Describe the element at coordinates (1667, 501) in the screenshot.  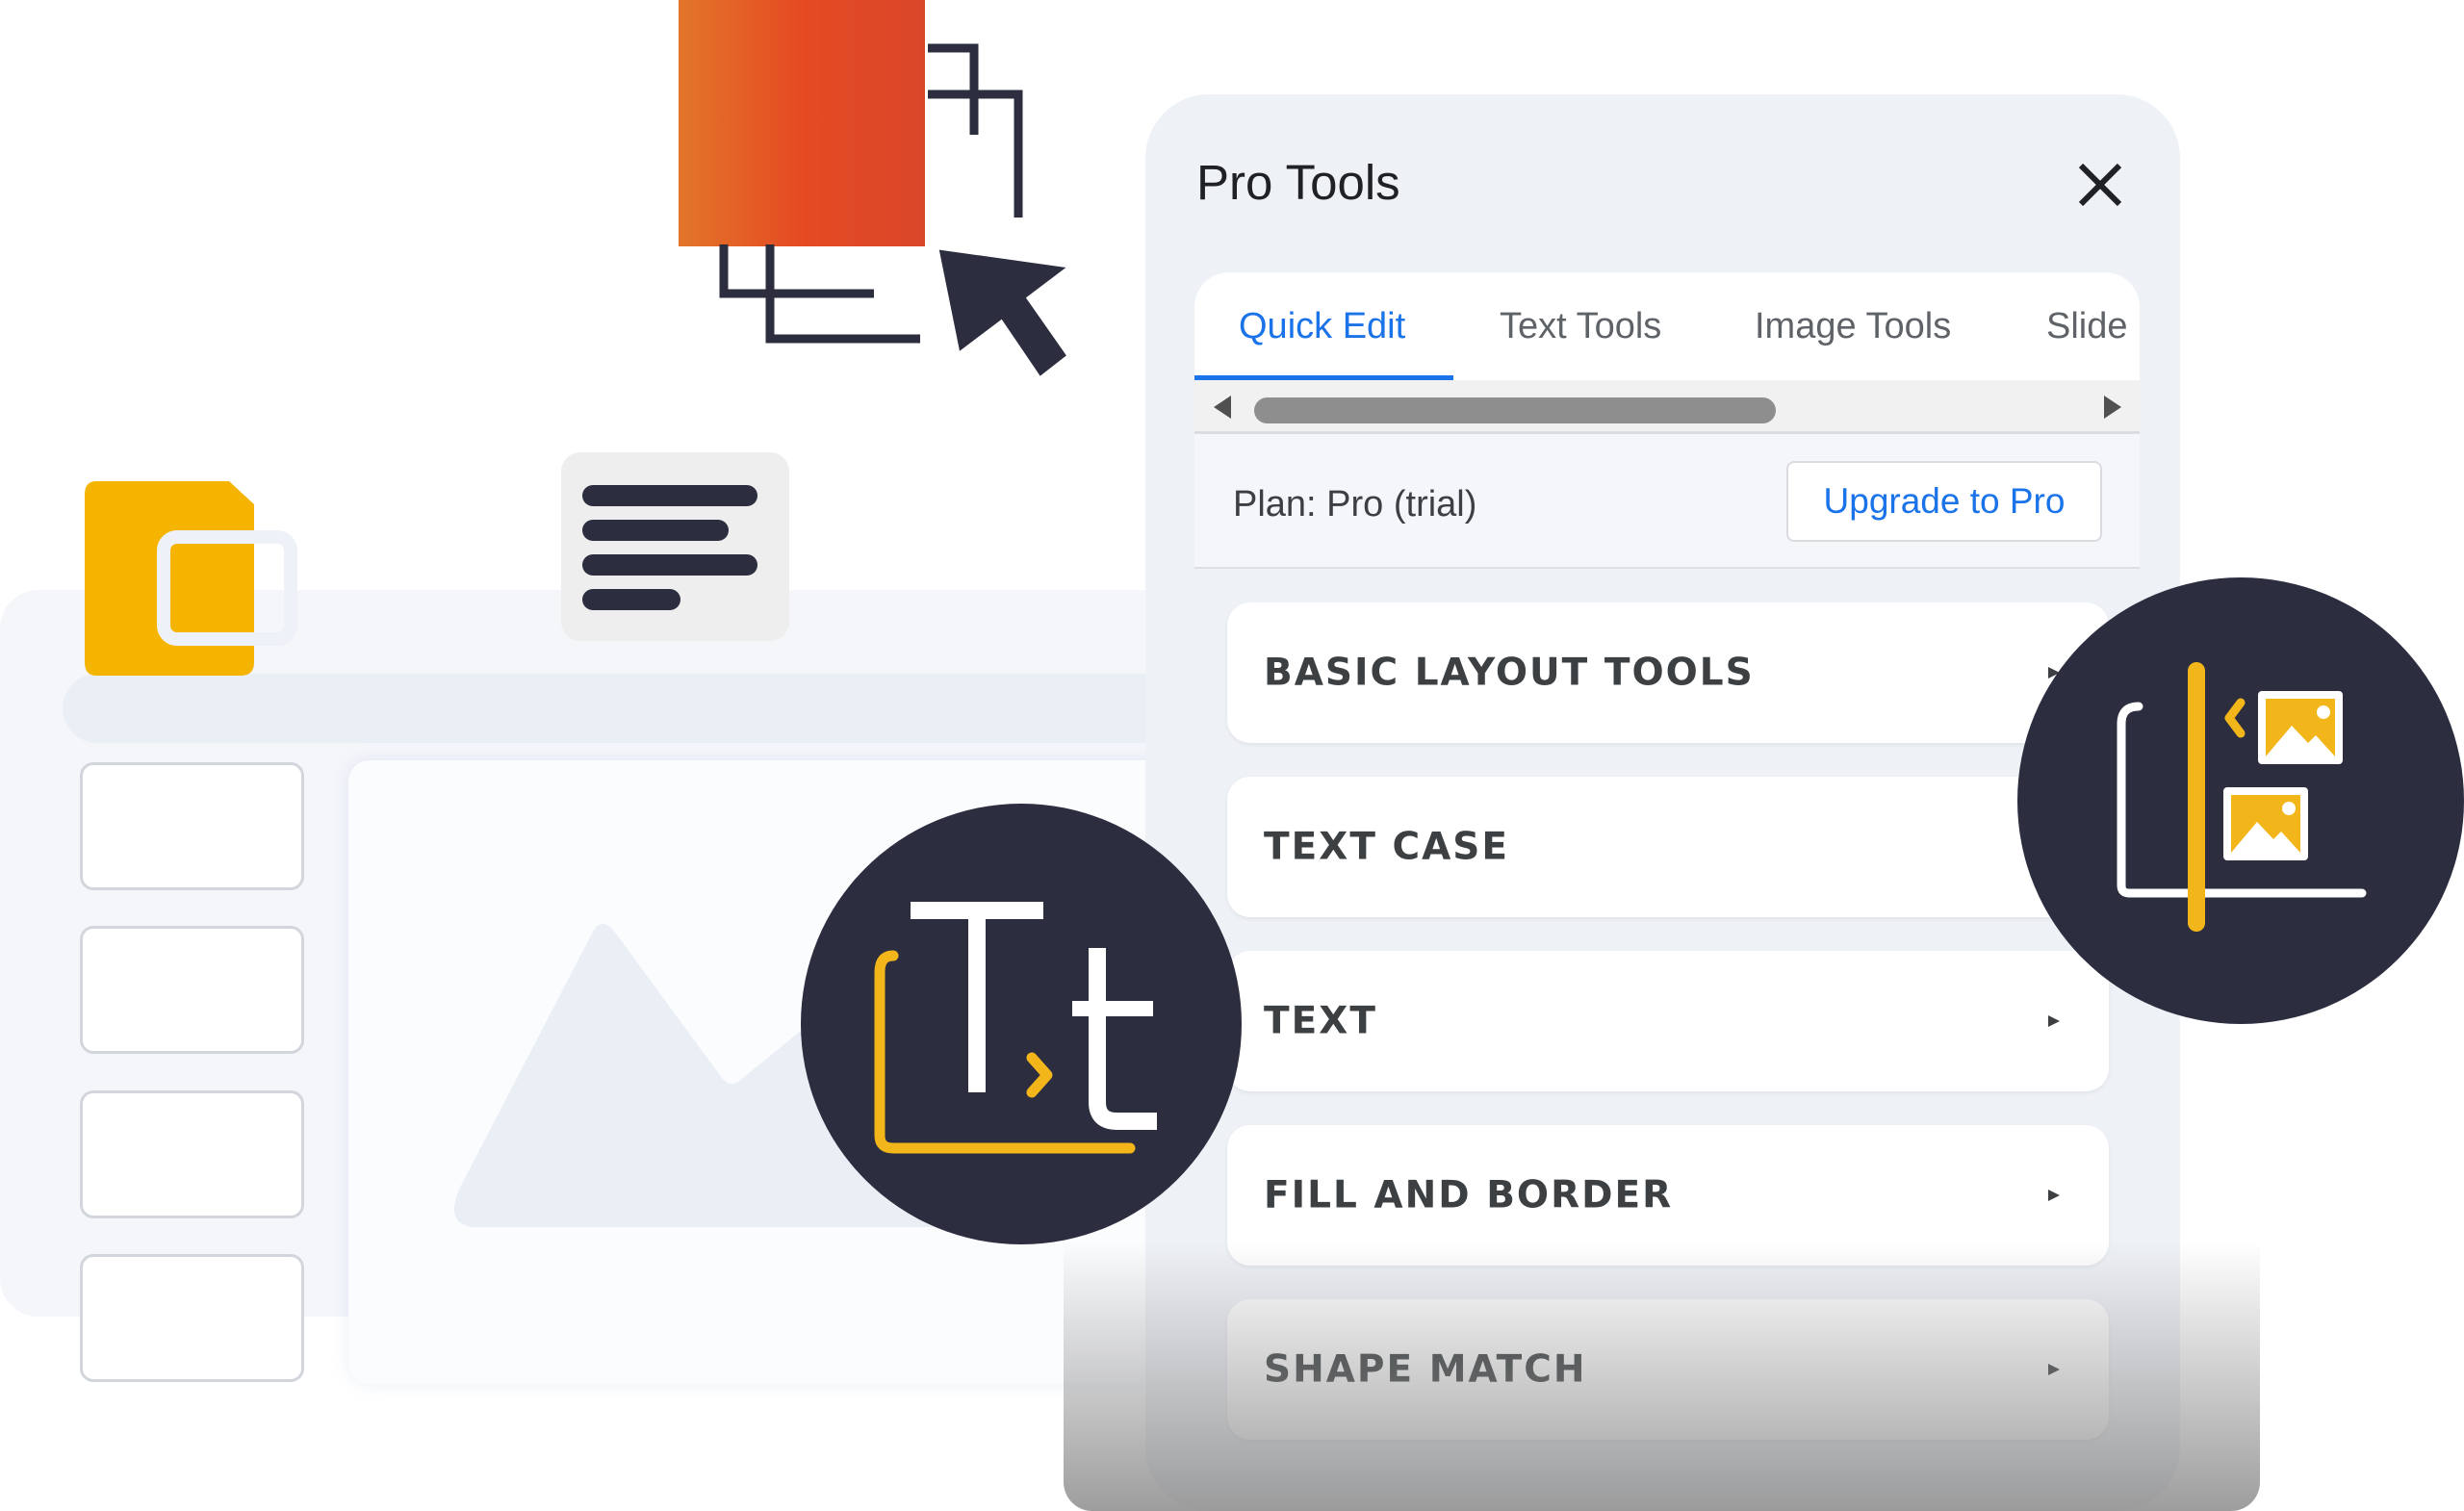
I see `plan-row: Plan: Pro (trial) Upgrade to Pro` at that location.